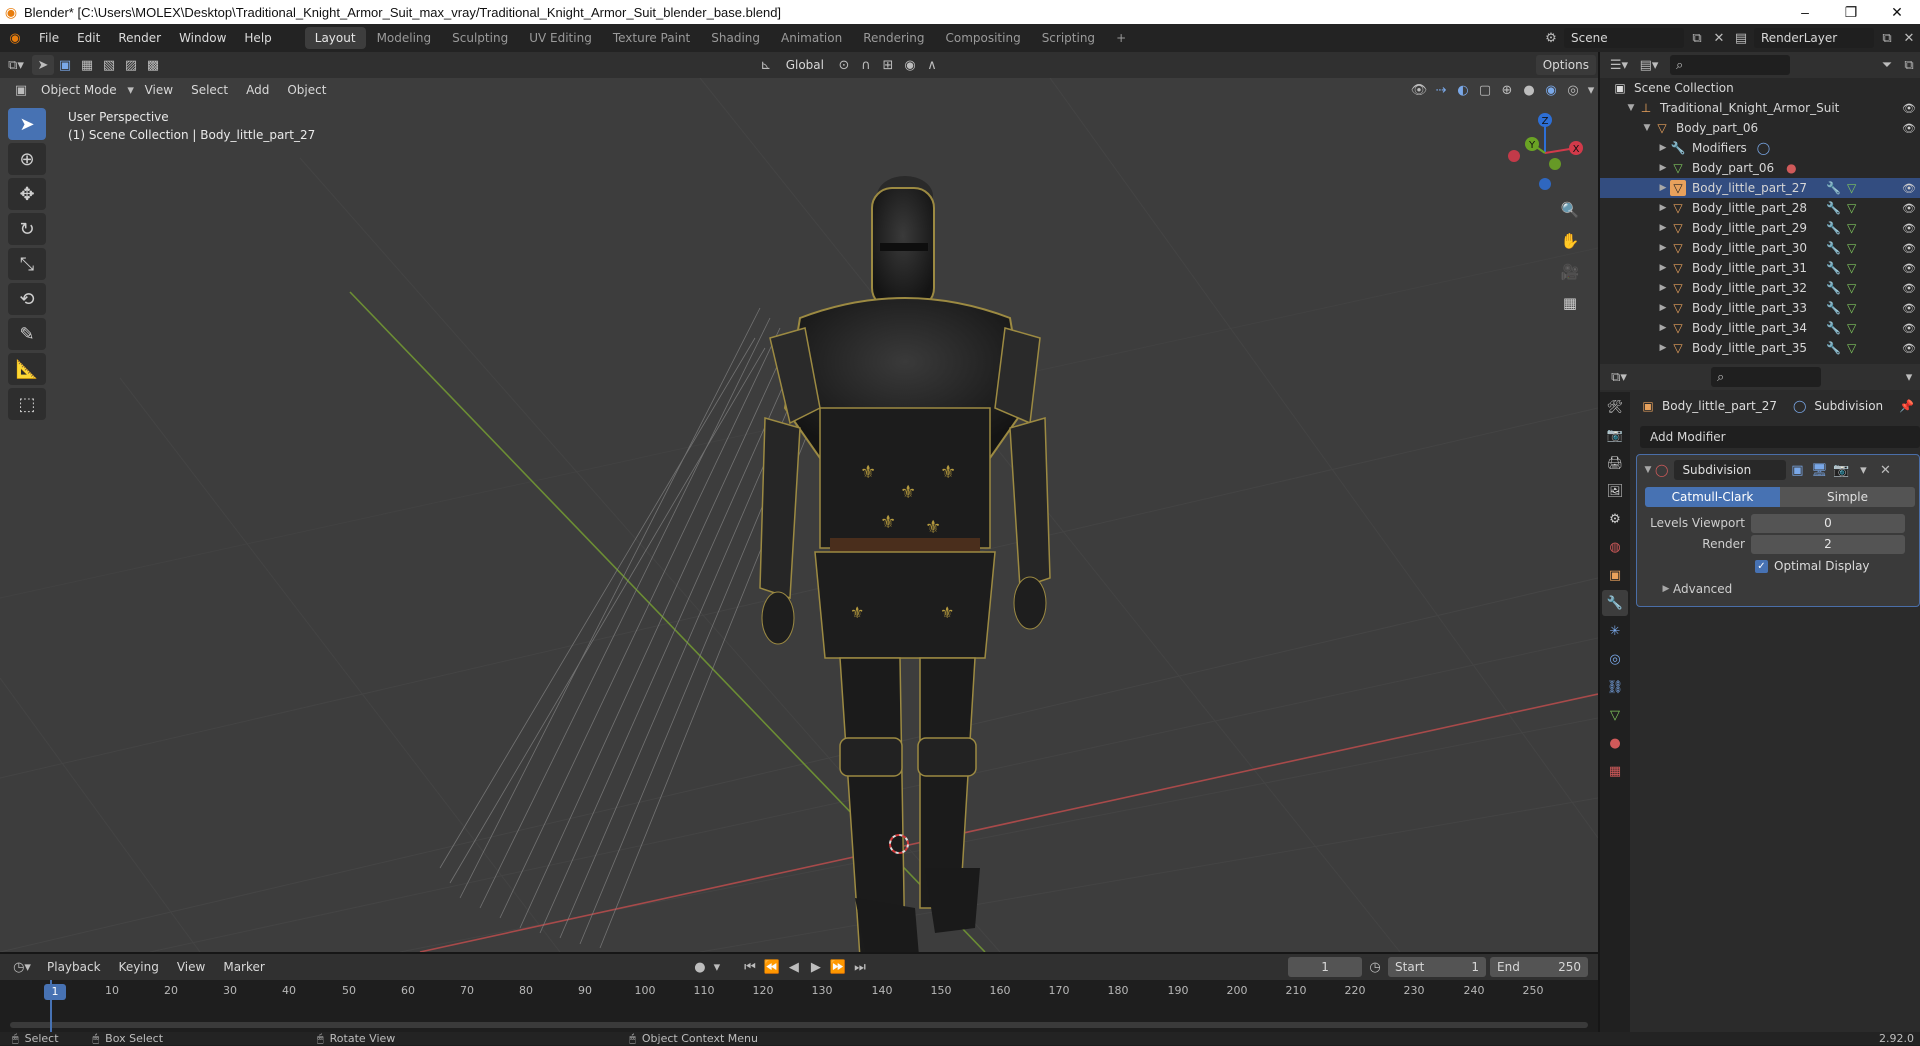  What do you see at coordinates (1760, 208) in the screenshot?
I see `outliner-row-child: ▶ ▽ Body_little_part_28 🔧 ▽ 👁` at bounding box center [1760, 208].